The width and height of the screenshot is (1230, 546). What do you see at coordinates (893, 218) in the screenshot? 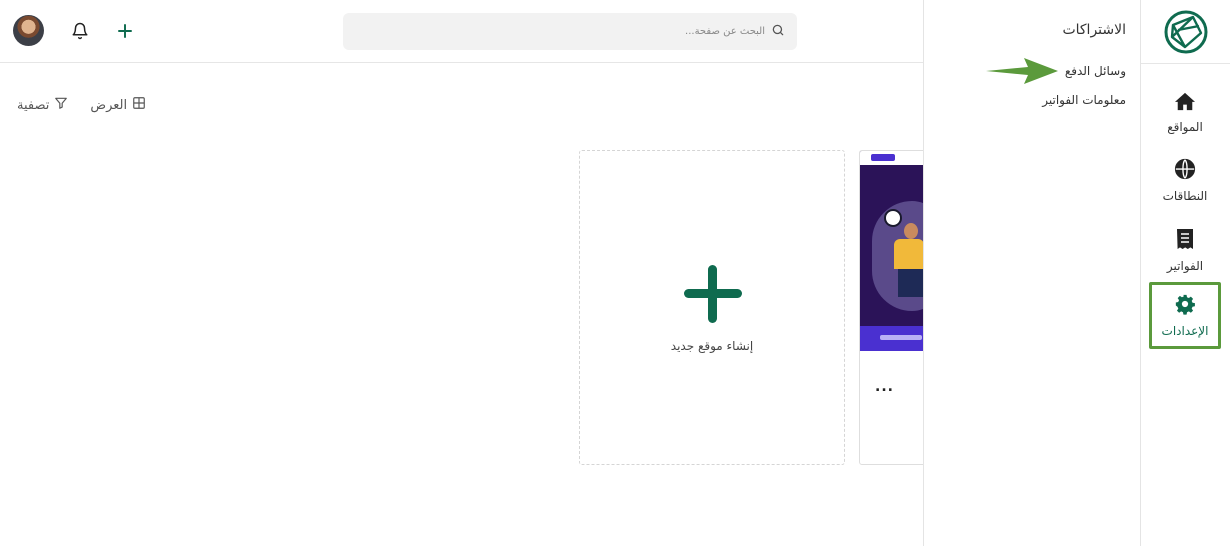
I see `clock-illustration` at bounding box center [893, 218].